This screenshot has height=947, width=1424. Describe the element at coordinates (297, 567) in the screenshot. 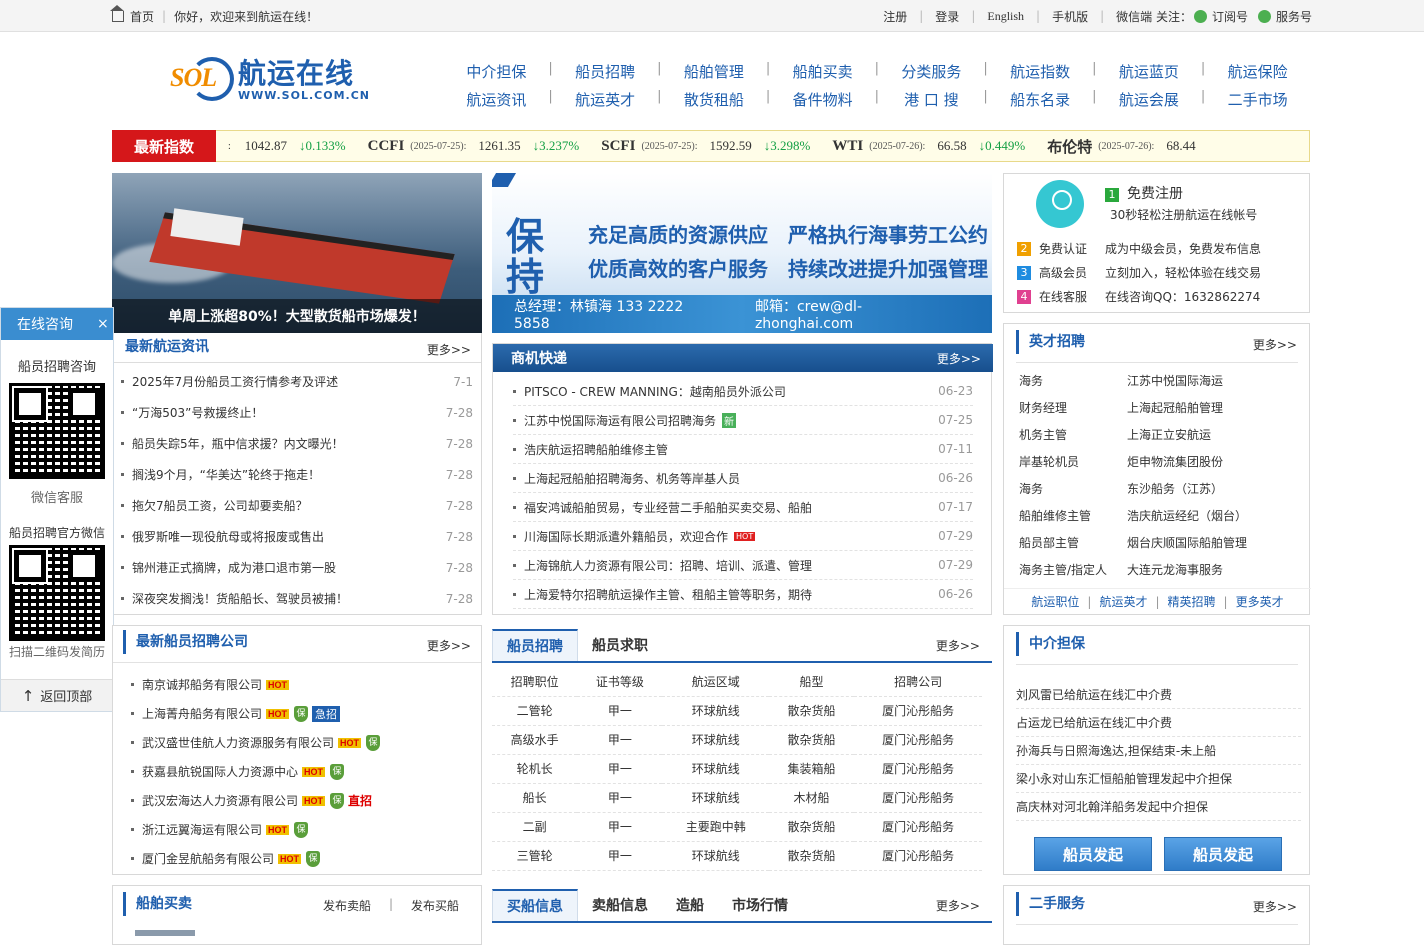

I see `news-item: 锦州港正式摘牌，成为港口退市第一股 7-28` at that location.